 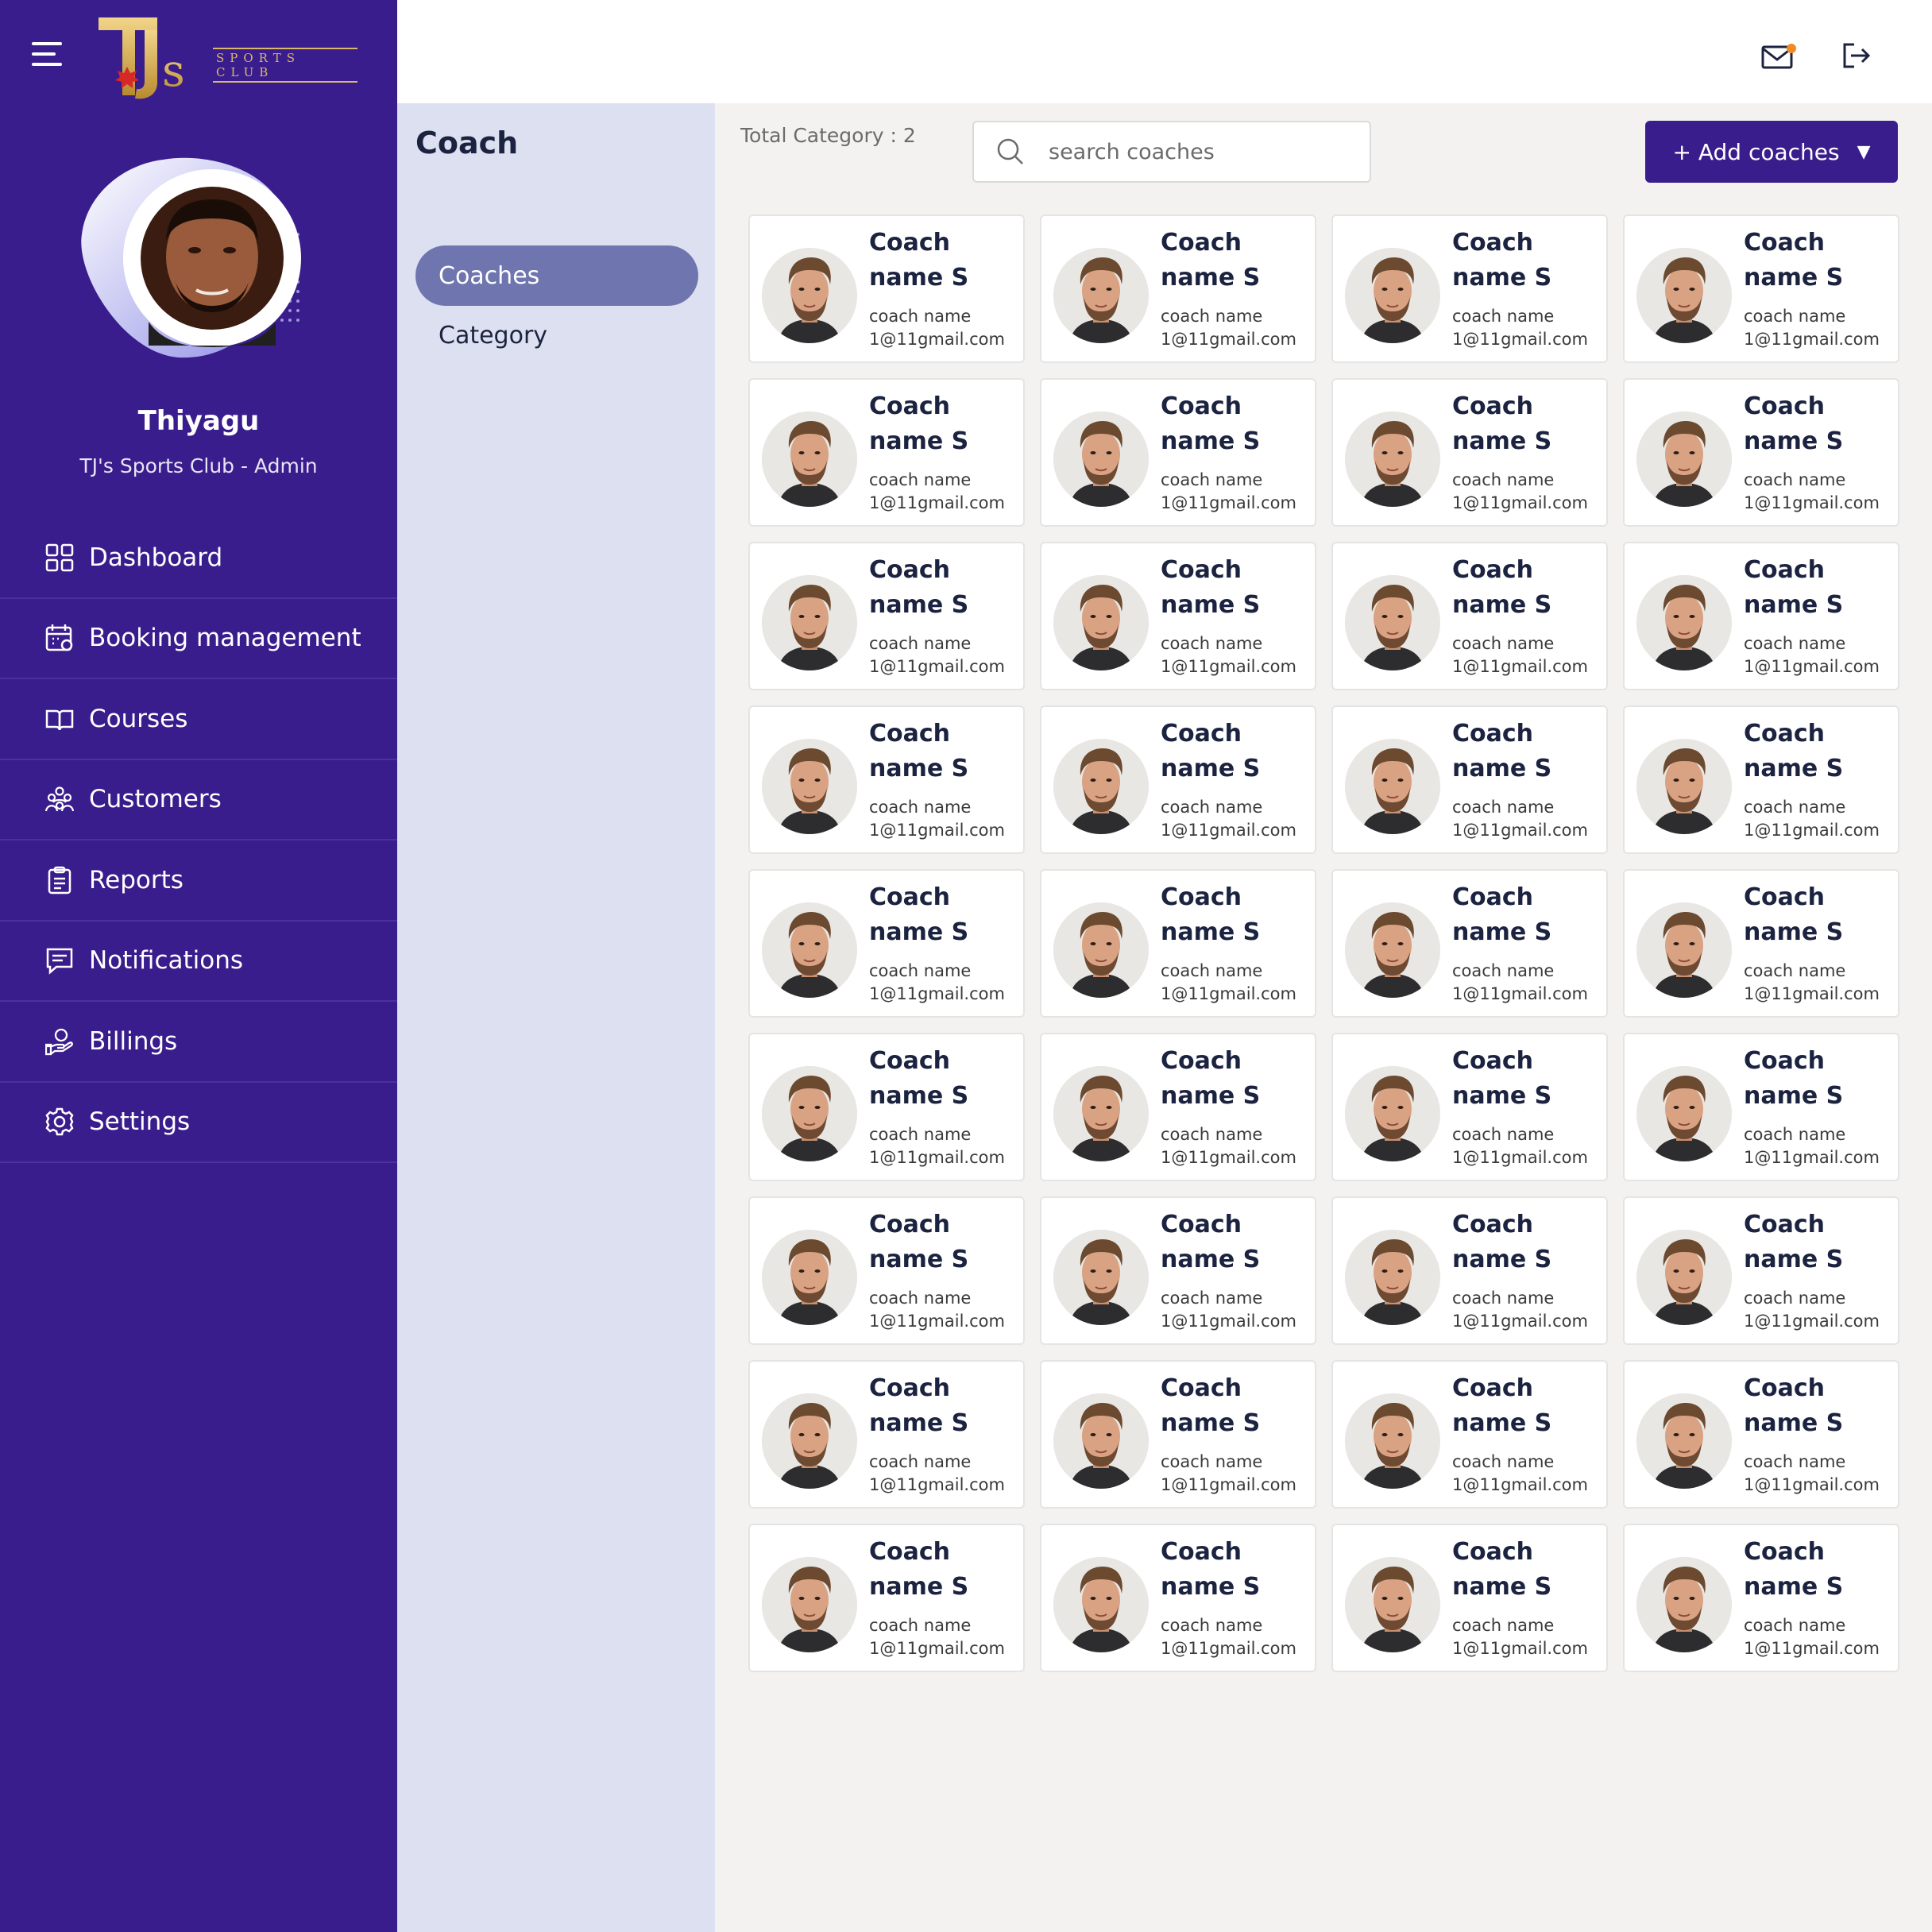 What do you see at coordinates (1200, 151) in the screenshot?
I see `search-input` at bounding box center [1200, 151].